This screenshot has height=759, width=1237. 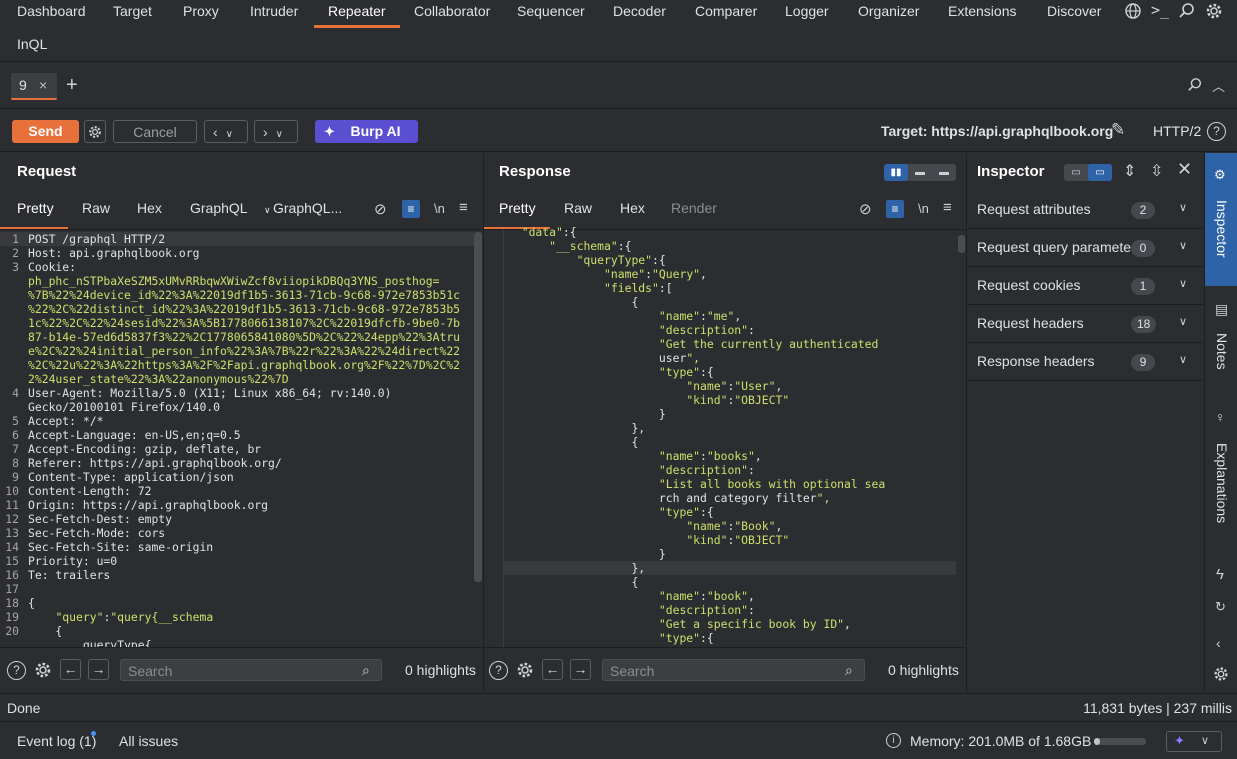 I want to click on response-search-input: Search ⌕, so click(x=733, y=670).